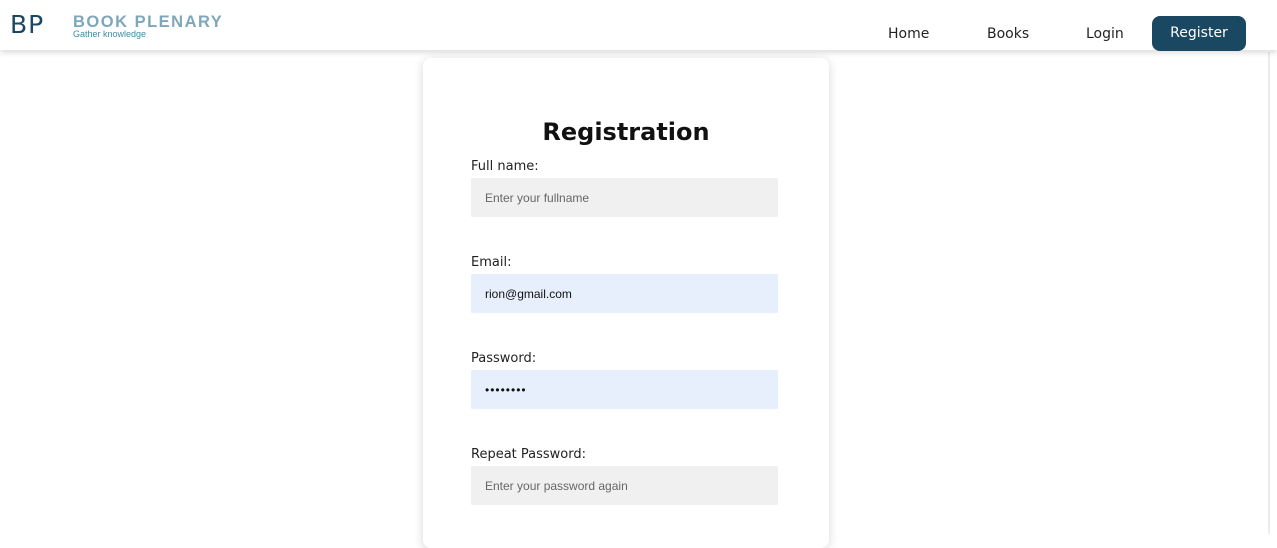 The image size is (1277, 548). Describe the element at coordinates (27, 24) in the screenshot. I see `brand-mark: BP` at that location.